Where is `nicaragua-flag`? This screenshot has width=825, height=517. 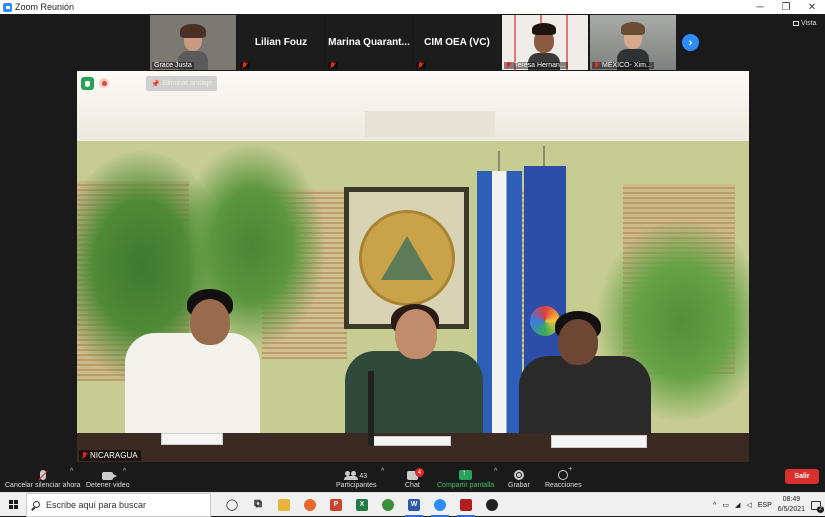 nicaragua-flag is located at coordinates (499, 303).